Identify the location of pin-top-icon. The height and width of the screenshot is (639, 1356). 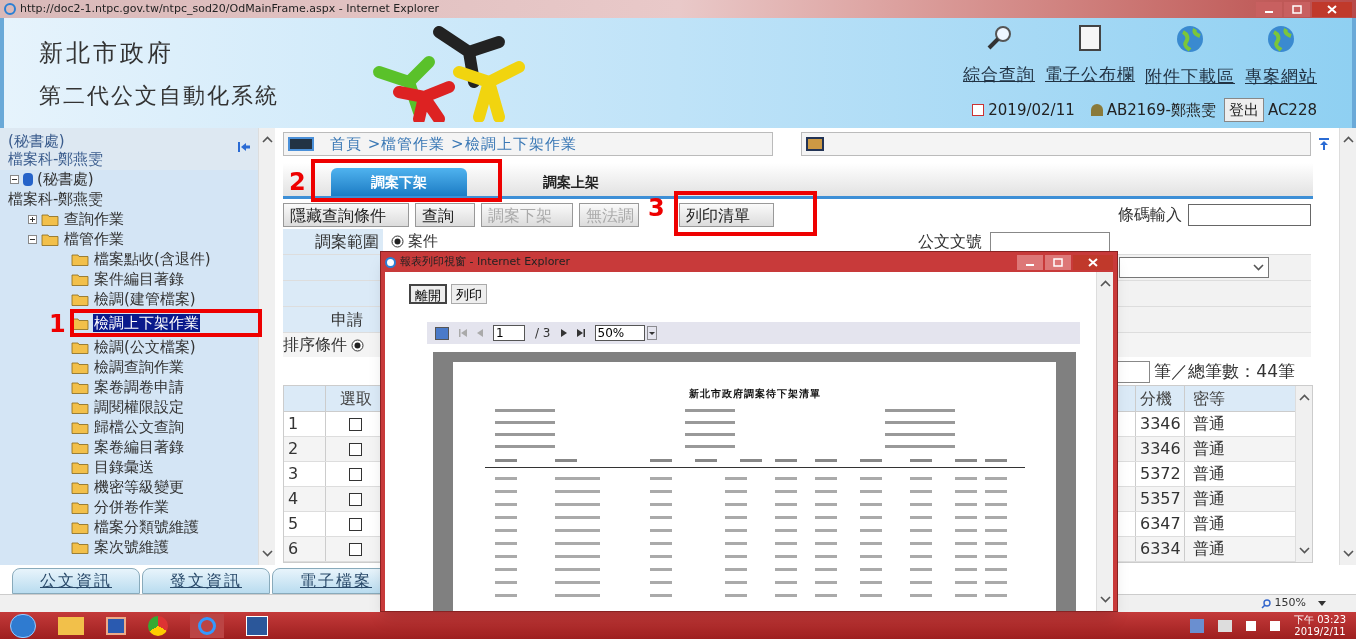
(1324, 144).